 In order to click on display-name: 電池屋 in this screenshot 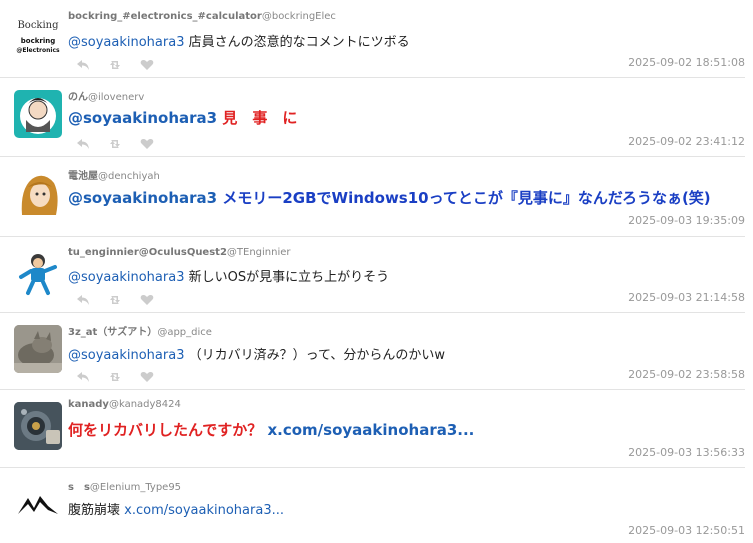, I will do `click(83, 176)`.